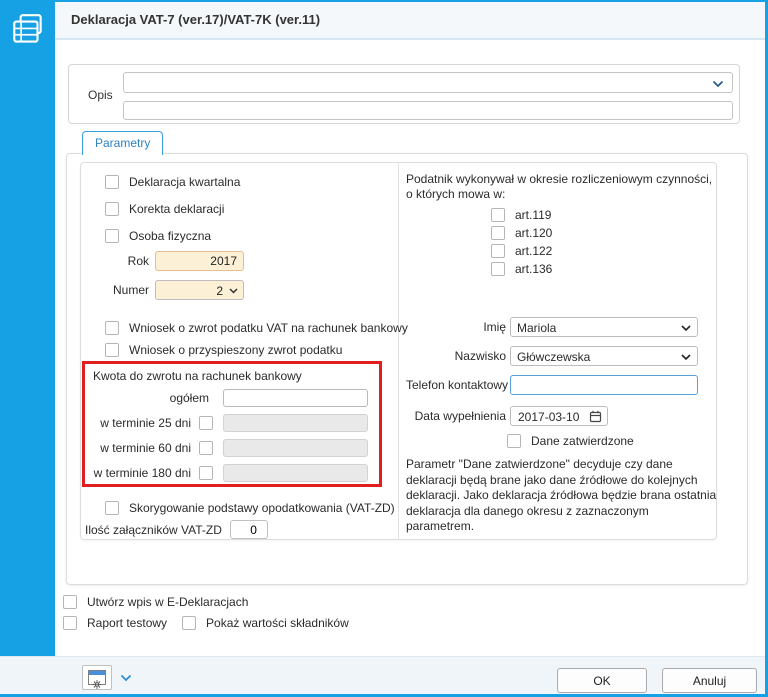 Image resolution: width=768 pixels, height=697 pixels. I want to click on terminie-180-label: w terminie 180 dni, so click(142, 473).